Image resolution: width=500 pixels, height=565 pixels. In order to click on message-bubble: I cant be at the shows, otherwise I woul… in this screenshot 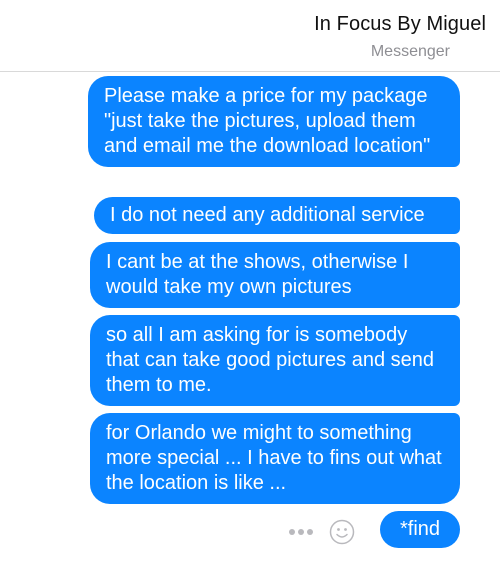, I will do `click(275, 275)`.